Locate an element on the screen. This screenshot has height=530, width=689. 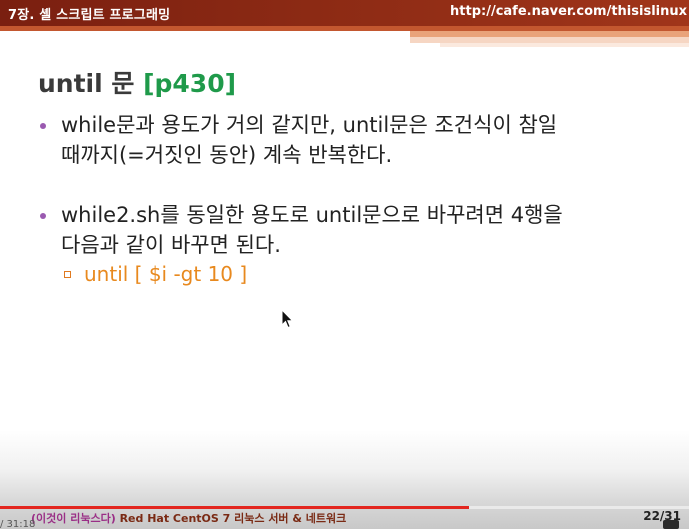
footer-book-name: Red Hat CentOS 7 리눅스 서버 & 네트워크 is located at coordinates (231, 518).